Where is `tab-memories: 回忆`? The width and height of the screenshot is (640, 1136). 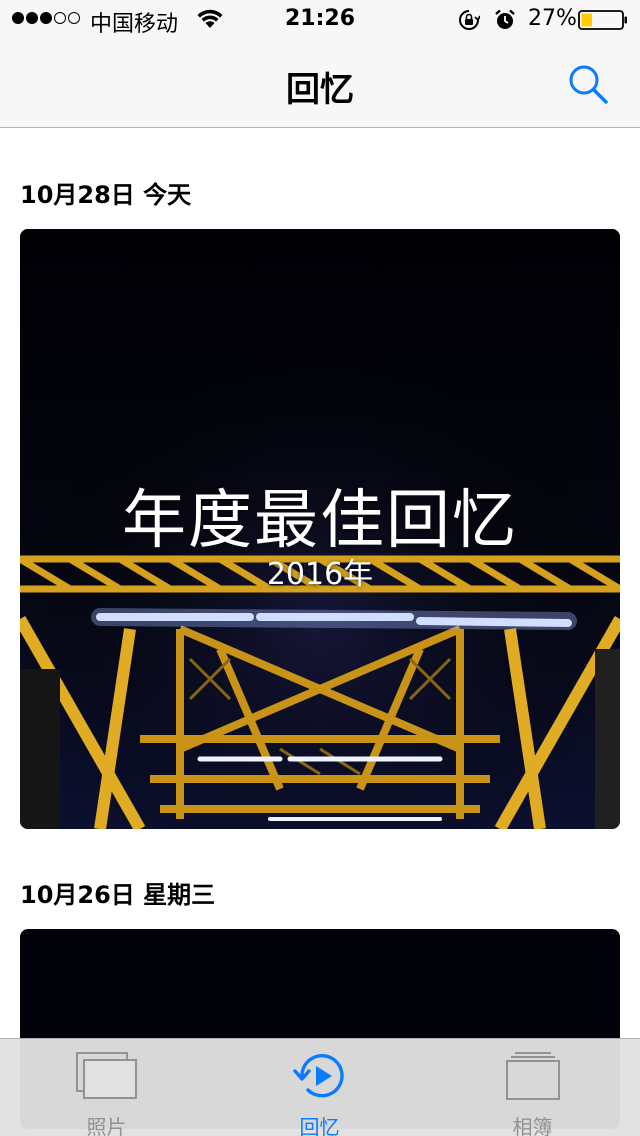
tab-memories: 回忆 is located at coordinates (319, 1087).